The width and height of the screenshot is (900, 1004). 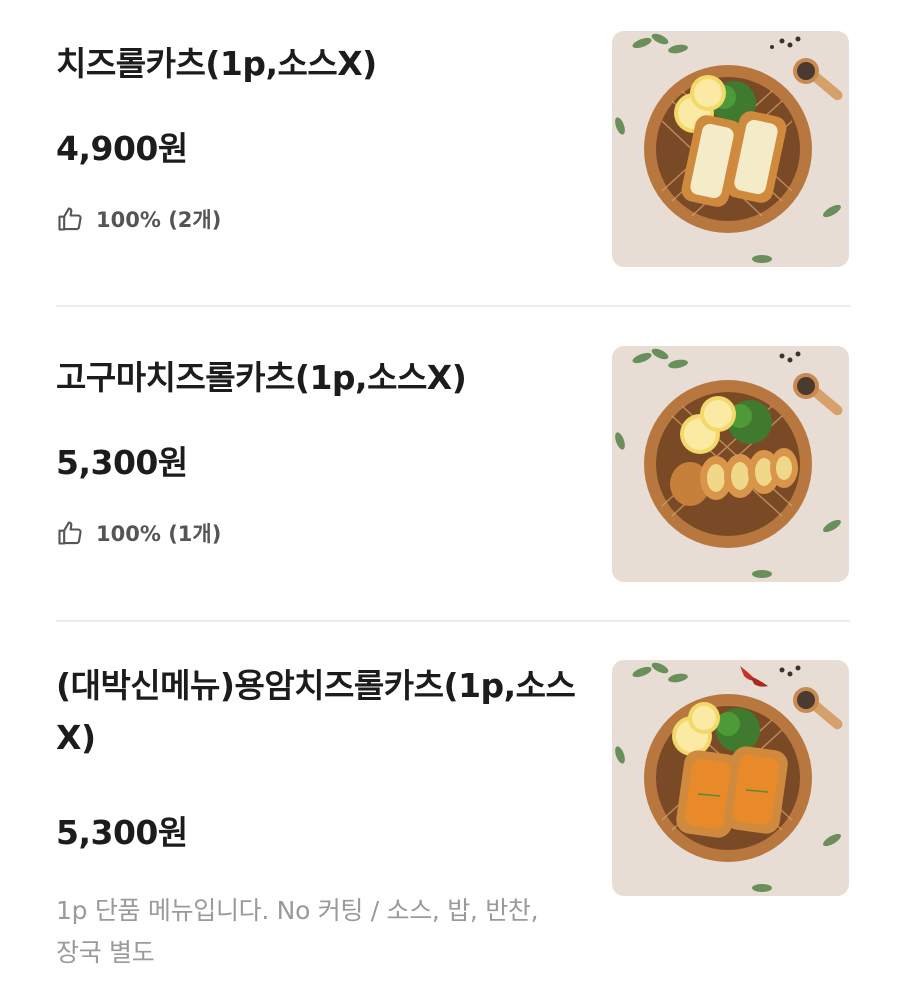 I want to click on cheese-roll-katsu-photo, so click(x=730, y=149).